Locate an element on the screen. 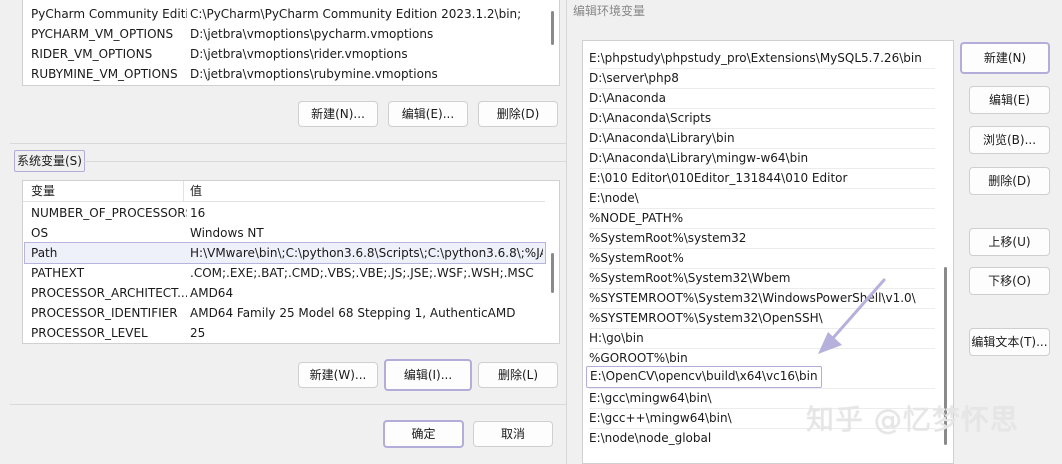  table-row: PROCESSOR_LEVEL 25 is located at coordinates (284, 333).